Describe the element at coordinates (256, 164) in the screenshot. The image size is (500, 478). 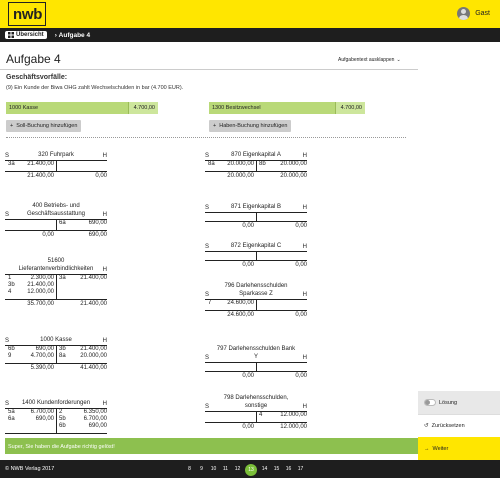
I see `booking-row: 8a 20.000,00 8b 20.000,00` at that location.